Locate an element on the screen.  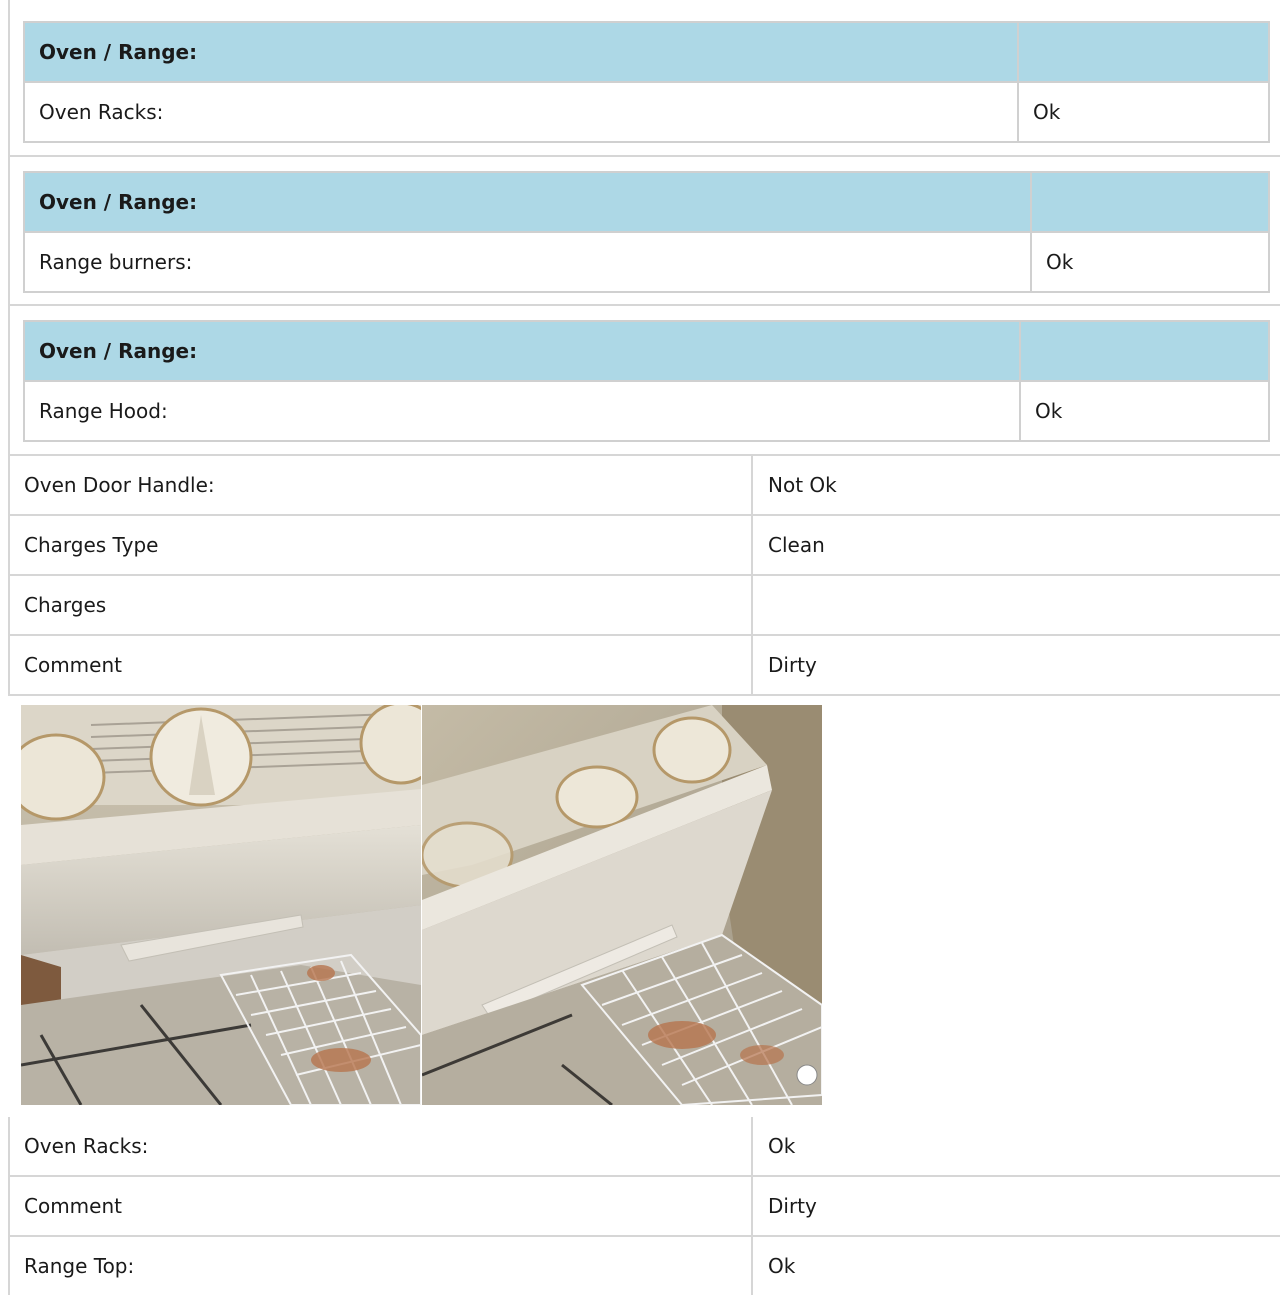
section-value-row: Oven Racks: Ok is located at coordinates (646, 112).